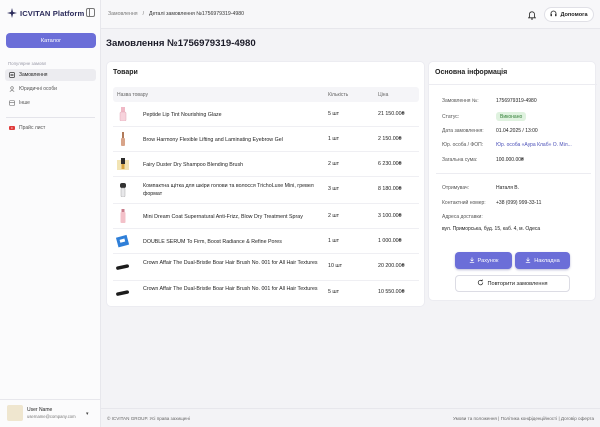 The image size is (600, 427). I want to click on column-header-price: Ціна, so click(383, 94).